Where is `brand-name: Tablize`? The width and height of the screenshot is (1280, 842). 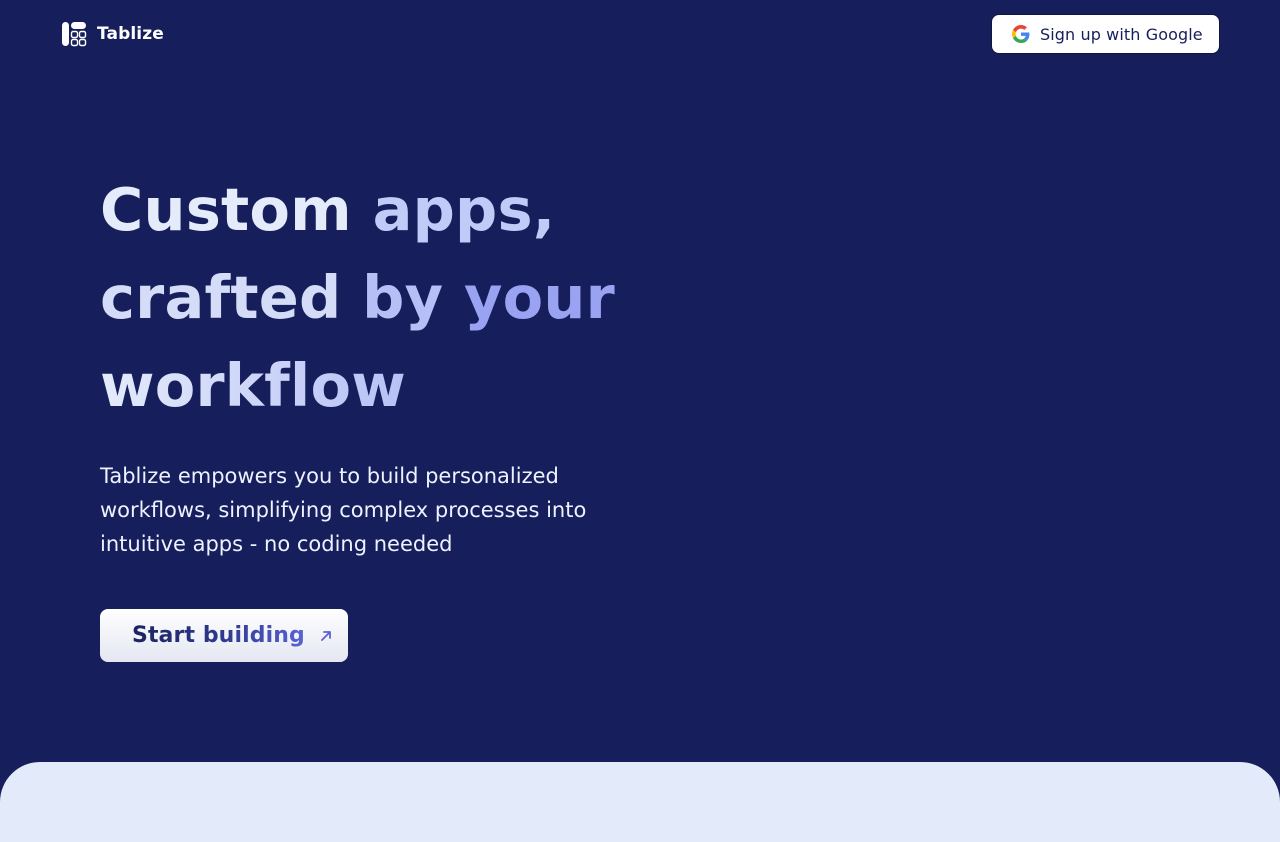
brand-name: Tablize is located at coordinates (130, 34).